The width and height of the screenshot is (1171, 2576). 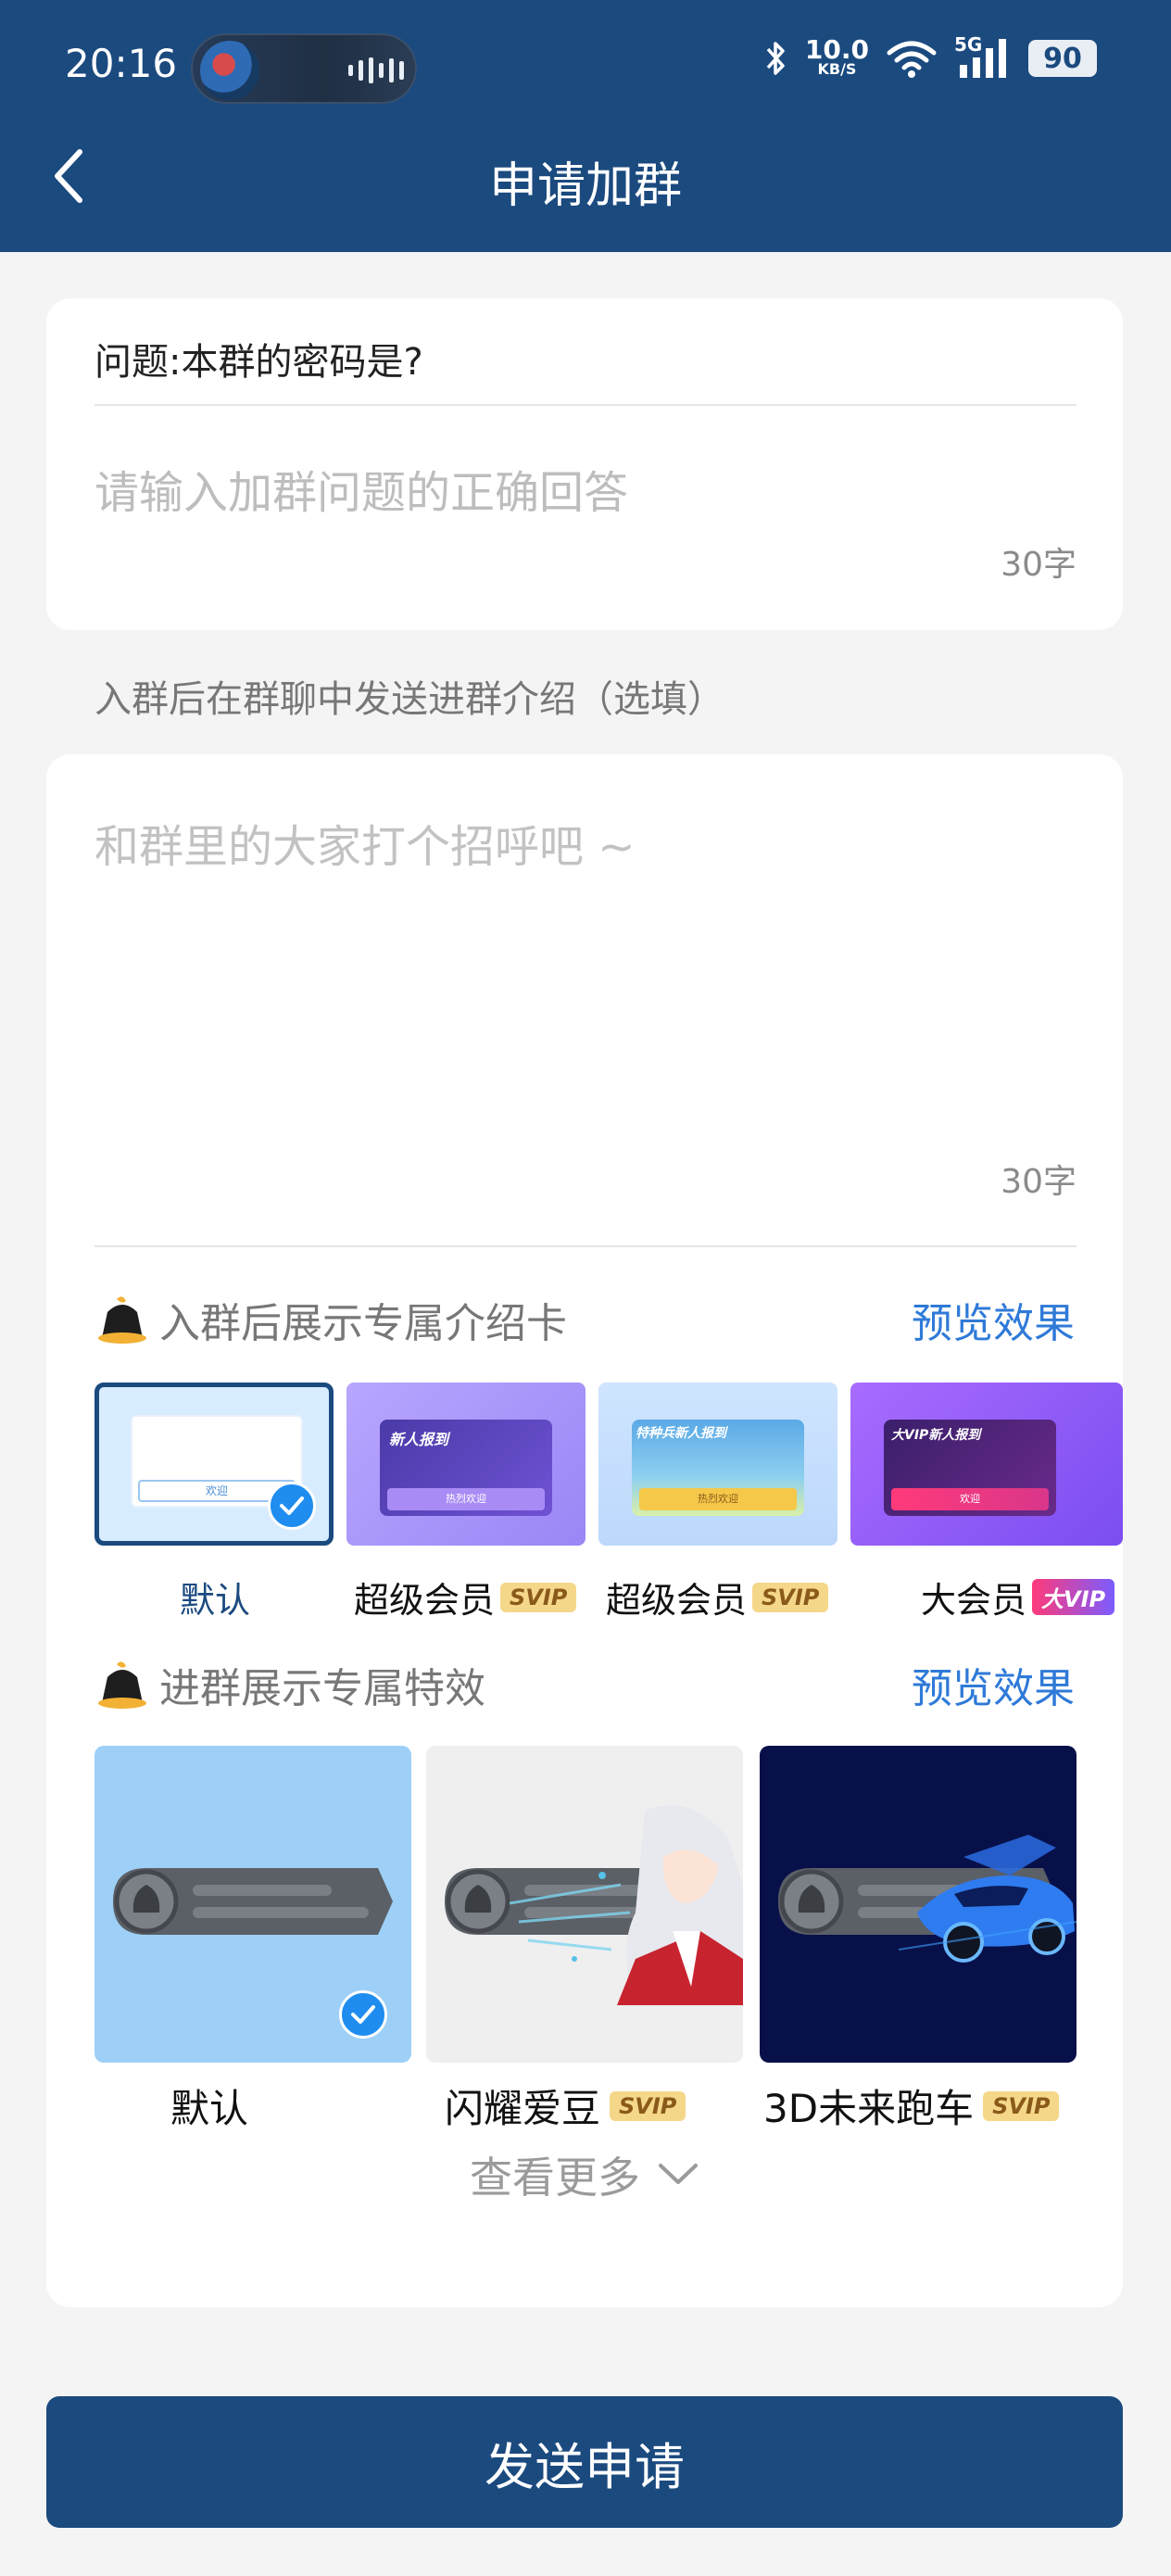 What do you see at coordinates (681, 1433) in the screenshot?
I see `card-heading-text: 特种兵新人报到` at bounding box center [681, 1433].